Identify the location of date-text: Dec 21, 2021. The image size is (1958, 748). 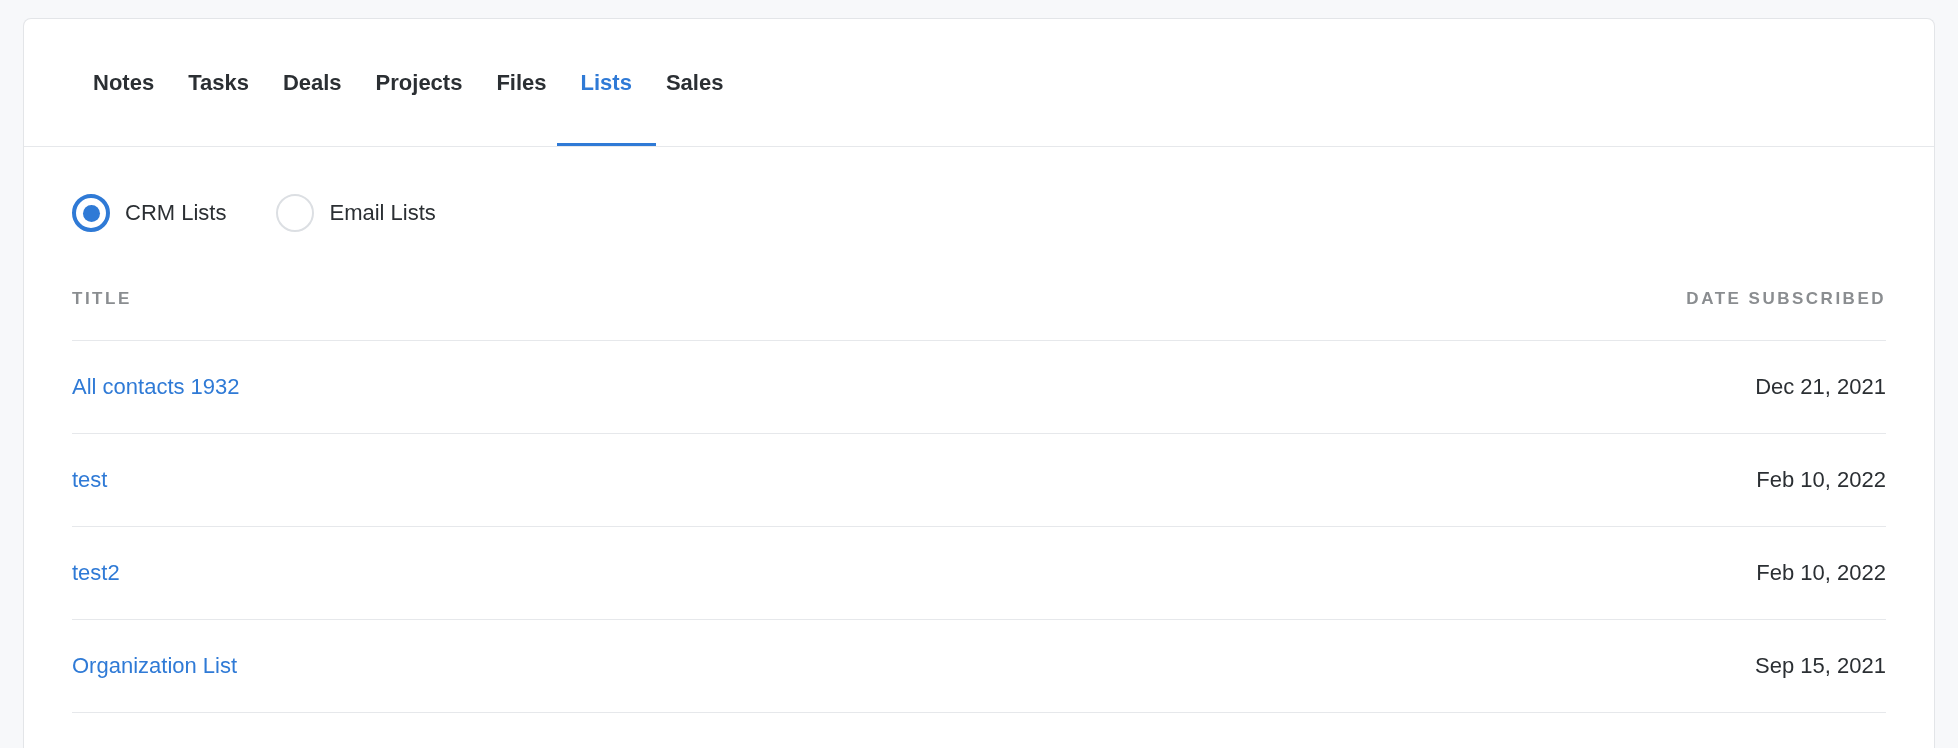
(1820, 387).